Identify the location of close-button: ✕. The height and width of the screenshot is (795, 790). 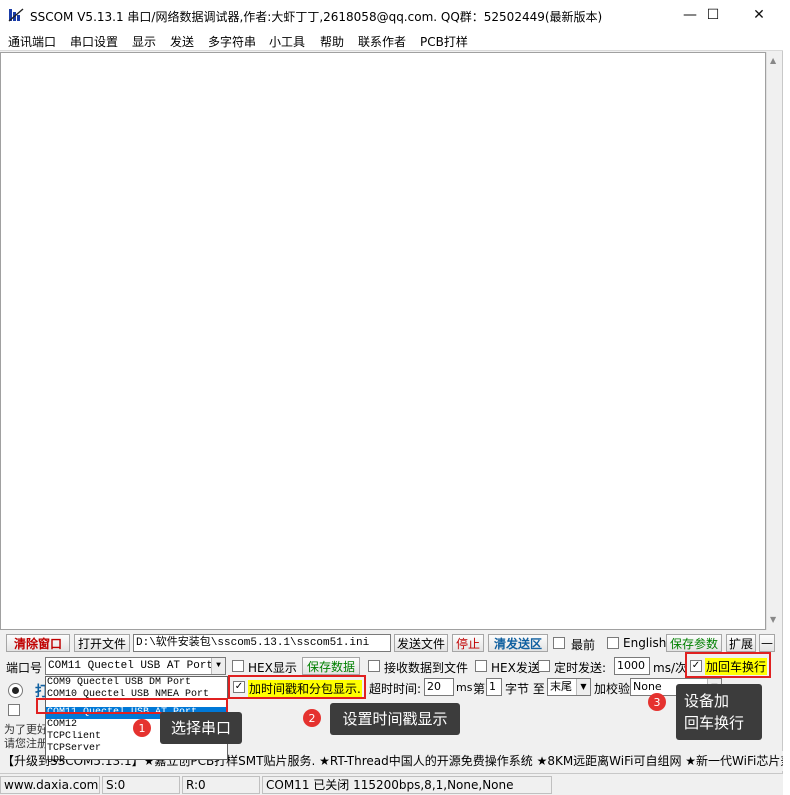
(759, 15).